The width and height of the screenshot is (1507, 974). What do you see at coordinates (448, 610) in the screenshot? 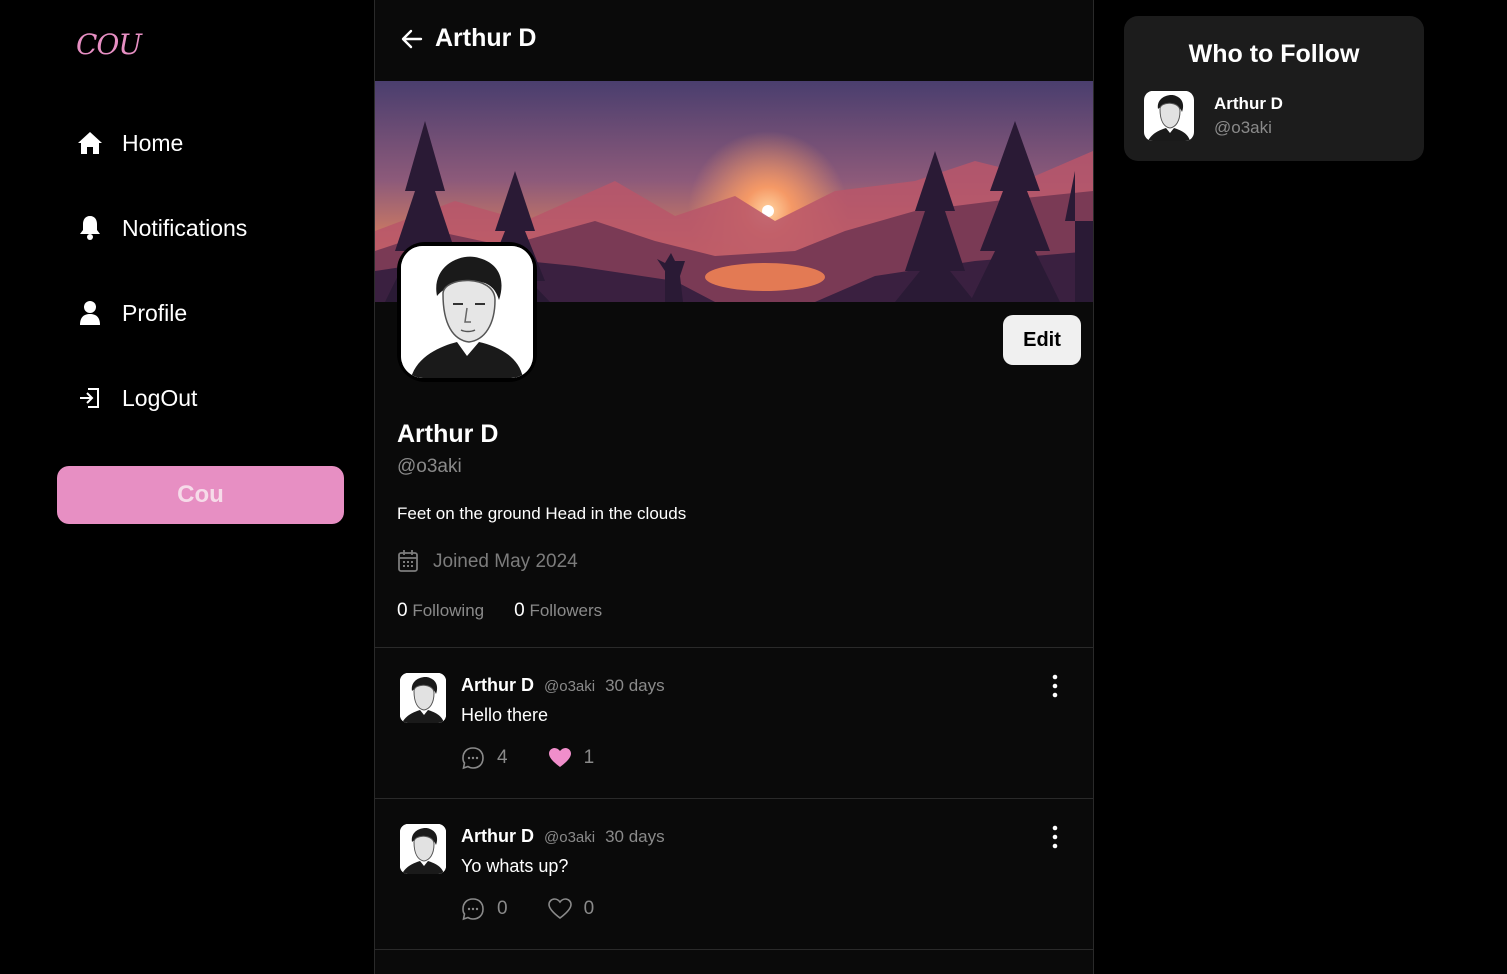
I see `following-label: Following` at bounding box center [448, 610].